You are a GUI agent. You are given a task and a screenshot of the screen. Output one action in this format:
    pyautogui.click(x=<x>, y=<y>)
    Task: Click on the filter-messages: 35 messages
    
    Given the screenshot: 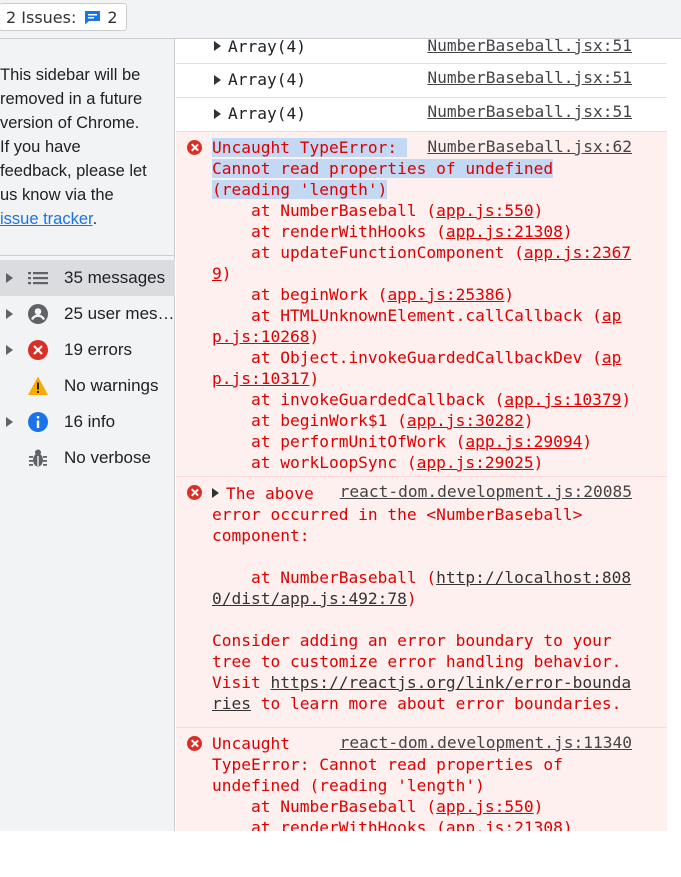 What is the action you would take?
    pyautogui.click(x=87, y=278)
    